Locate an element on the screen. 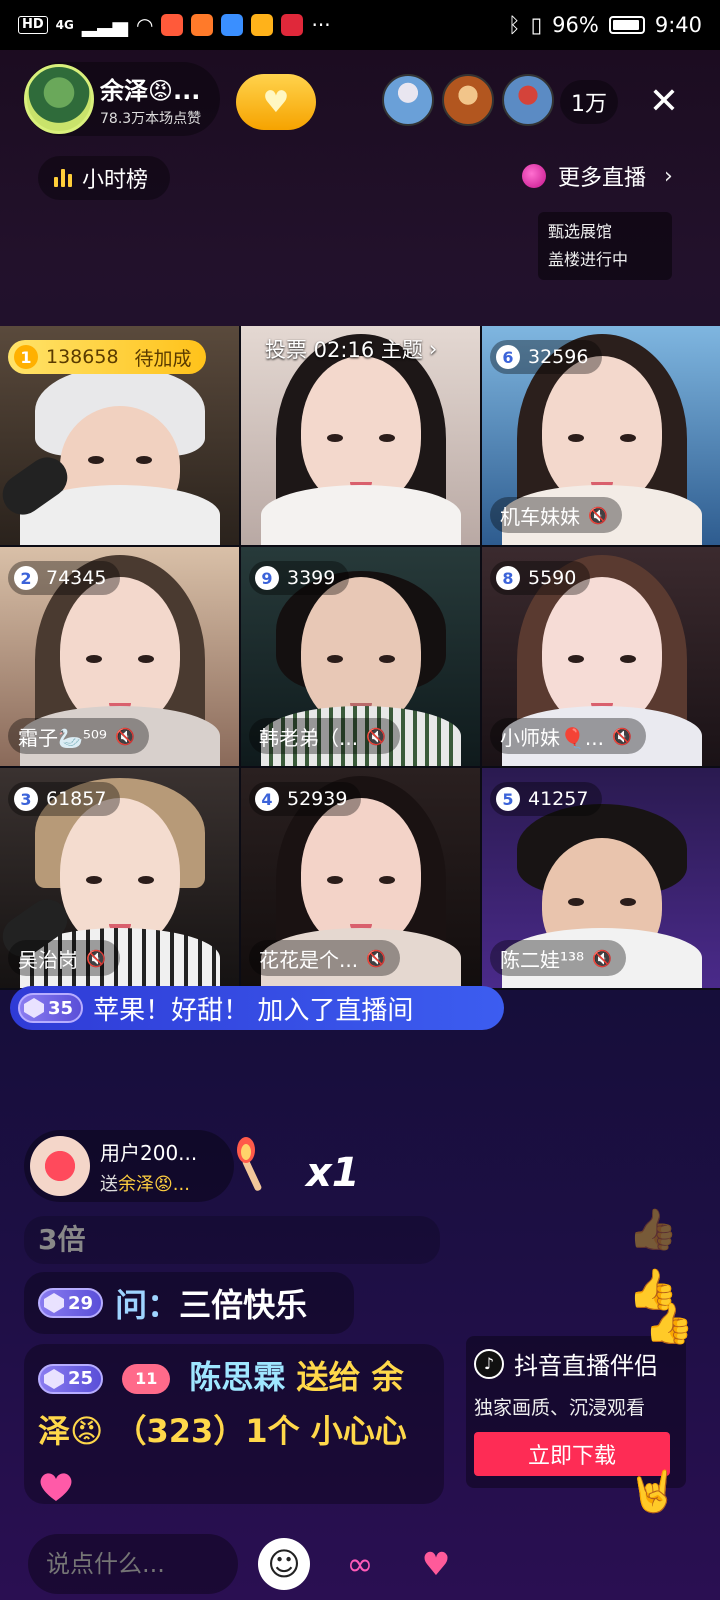  close-icon: ✕ is located at coordinates (664, 102).